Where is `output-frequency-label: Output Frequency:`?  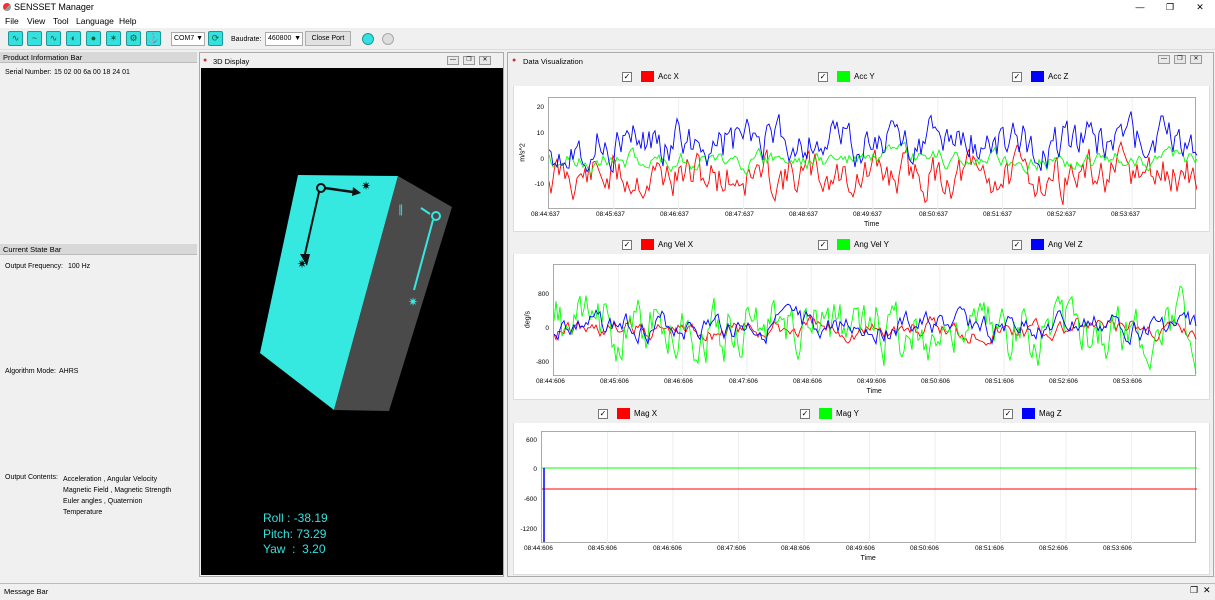
output-frequency-label: Output Frequency: is located at coordinates (34, 266).